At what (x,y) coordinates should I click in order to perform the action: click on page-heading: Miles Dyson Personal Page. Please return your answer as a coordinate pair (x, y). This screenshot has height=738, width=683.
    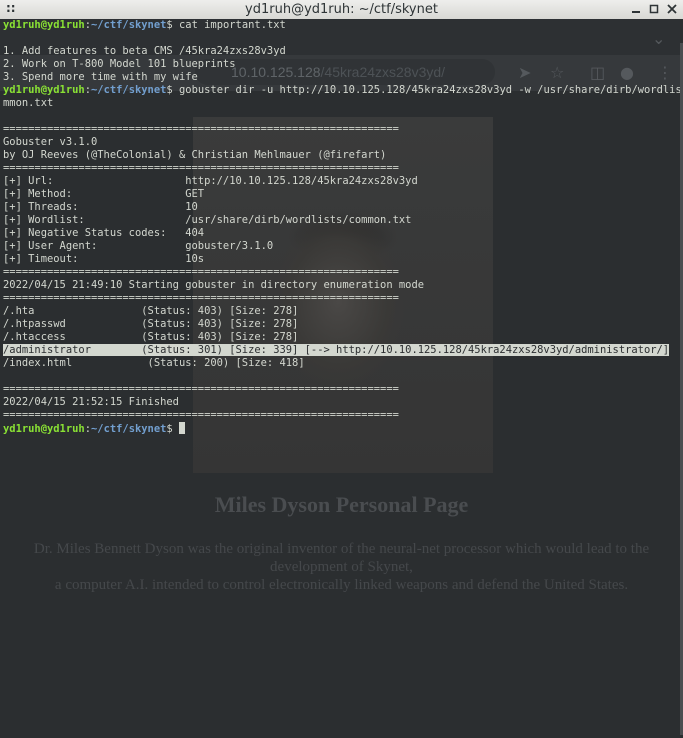
    Looking at the image, I should click on (341, 504).